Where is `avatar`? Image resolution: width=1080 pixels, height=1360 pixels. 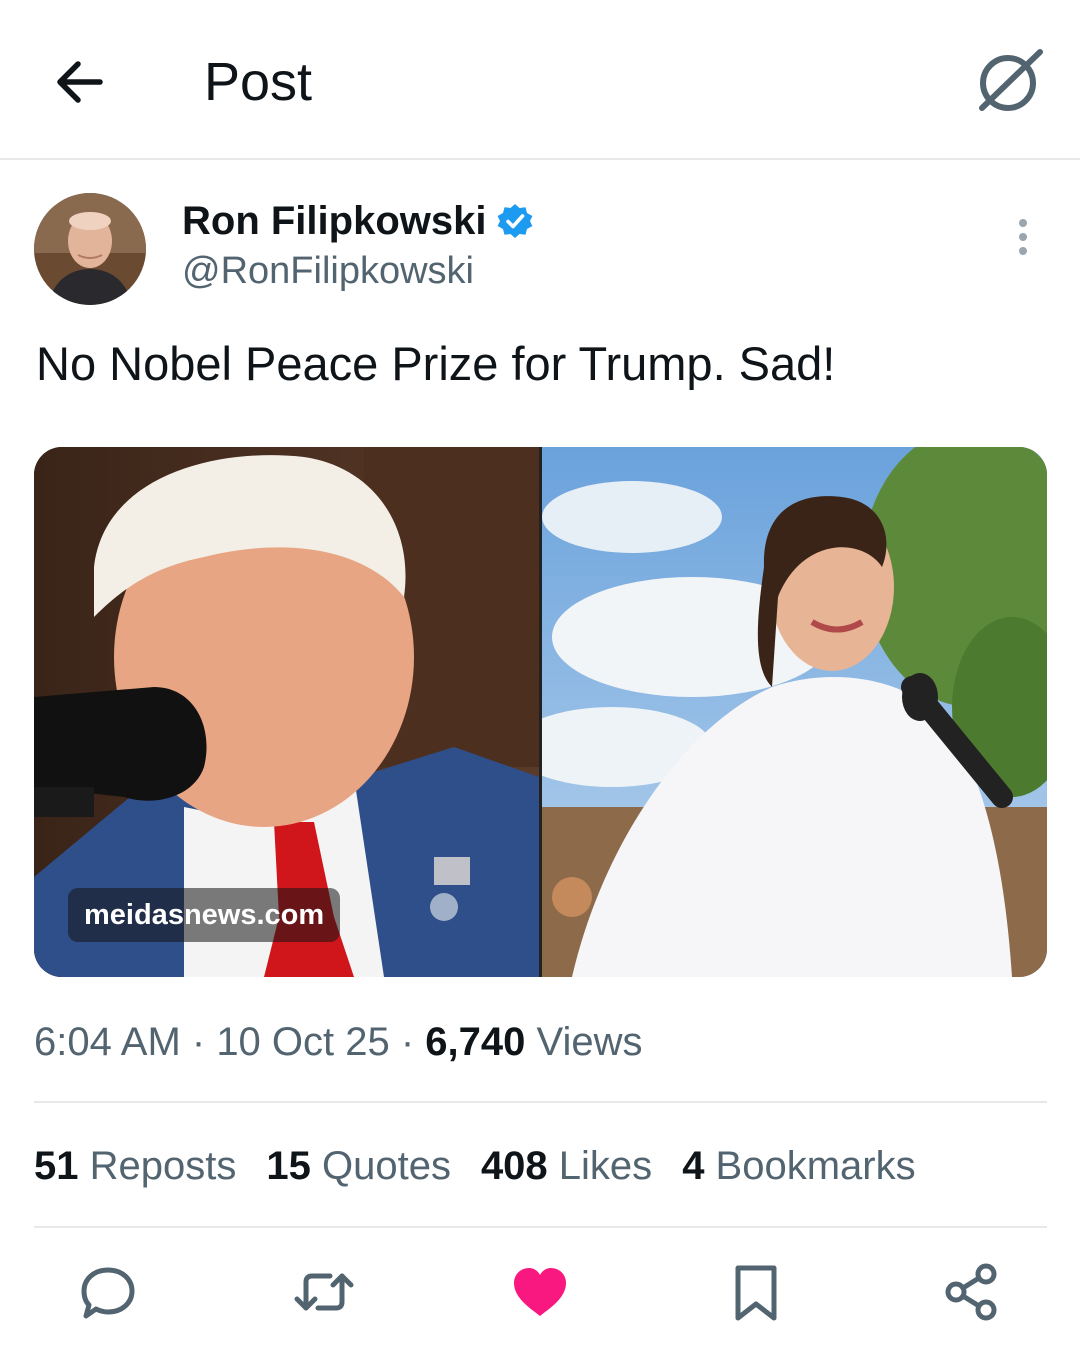
avatar is located at coordinates (90, 249).